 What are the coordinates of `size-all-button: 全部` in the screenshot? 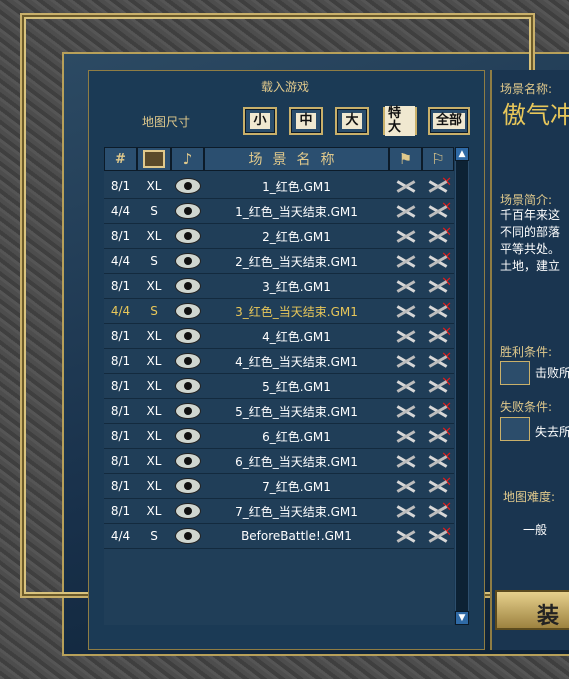 It's located at (449, 121).